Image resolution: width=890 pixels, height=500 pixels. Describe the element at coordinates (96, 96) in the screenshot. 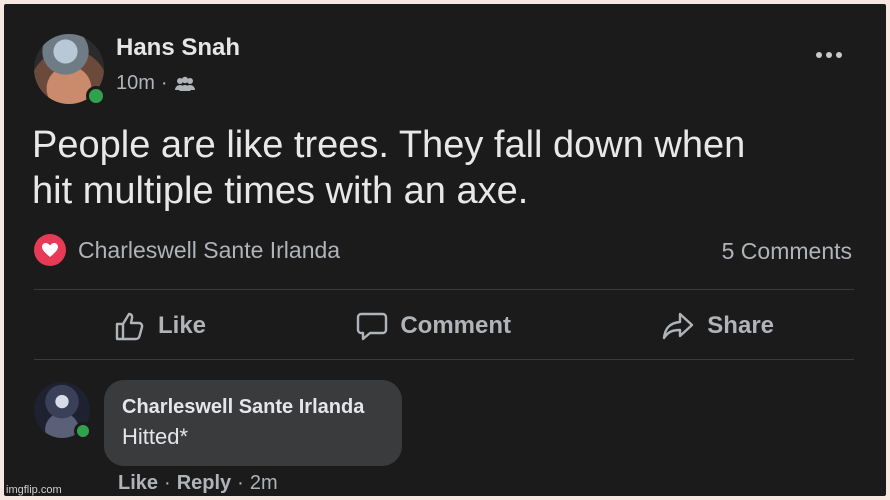

I see `online-status-indicator` at that location.